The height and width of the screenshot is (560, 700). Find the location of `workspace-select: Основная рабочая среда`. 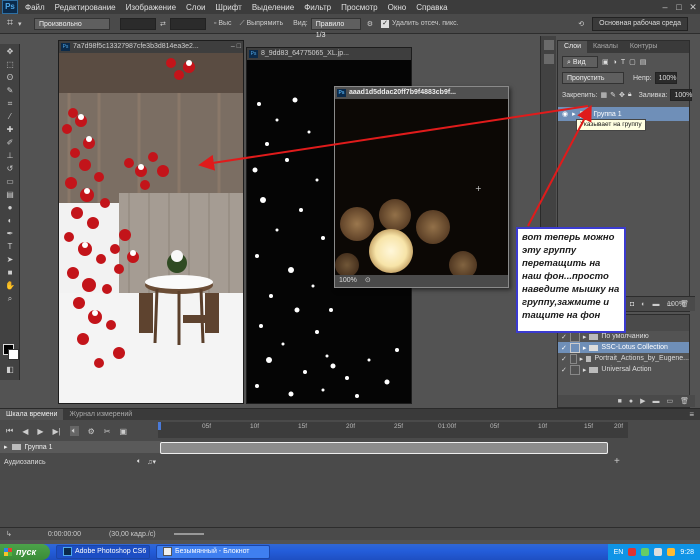

workspace-select: Основная рабочая среда is located at coordinates (640, 23).